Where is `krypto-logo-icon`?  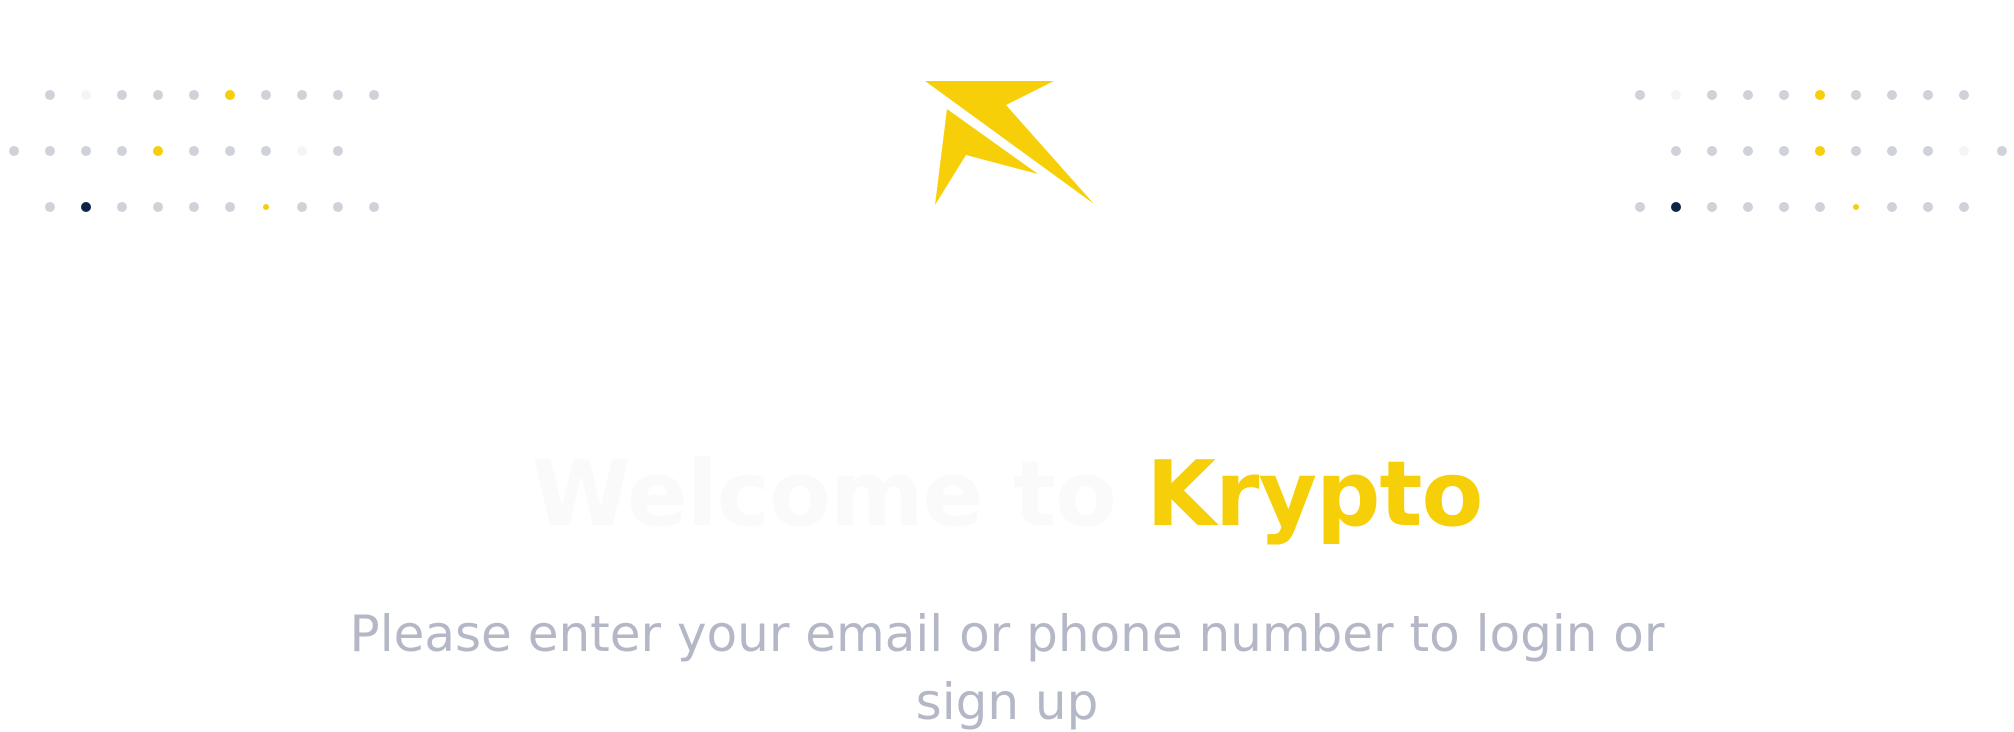 krypto-logo-icon is located at coordinates (1009, 143).